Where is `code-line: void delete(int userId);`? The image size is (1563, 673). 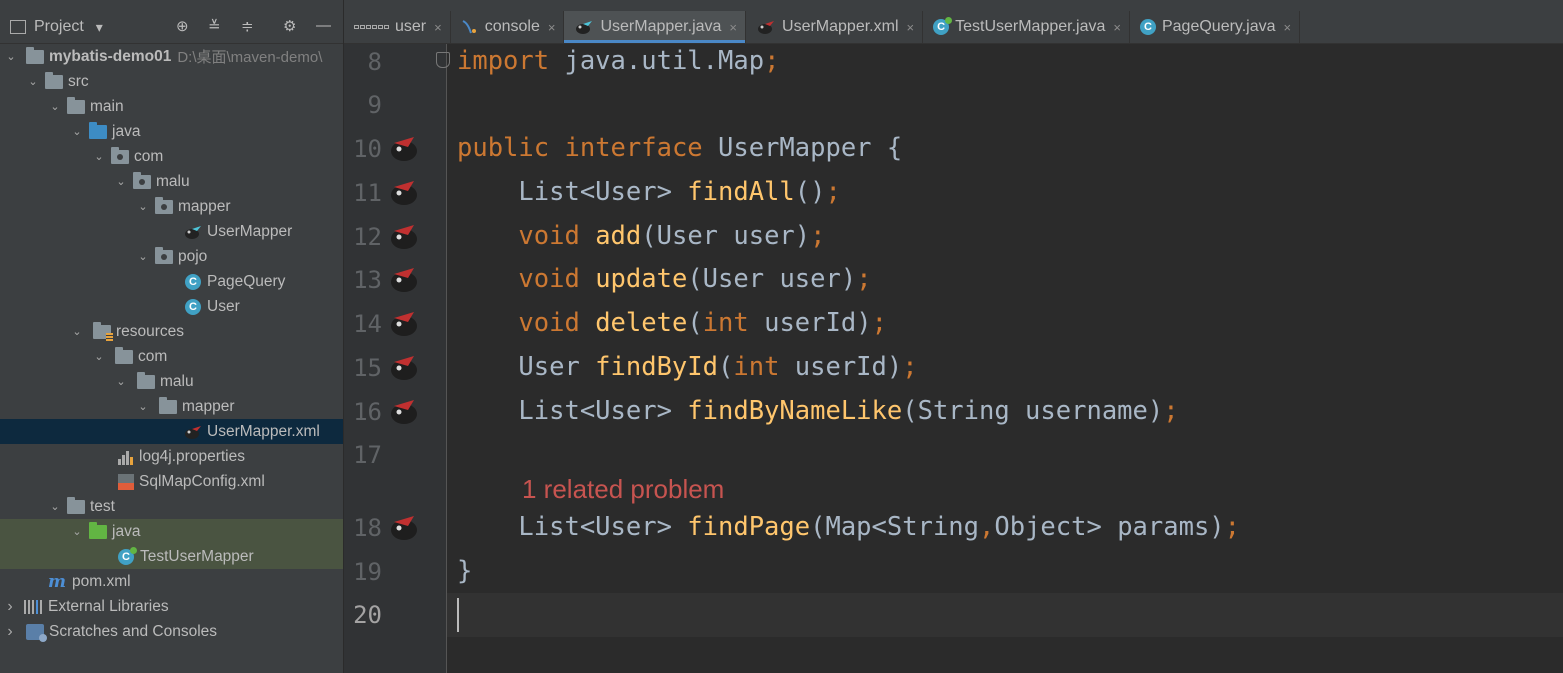 code-line: void delete(int userId); is located at coordinates (702, 323).